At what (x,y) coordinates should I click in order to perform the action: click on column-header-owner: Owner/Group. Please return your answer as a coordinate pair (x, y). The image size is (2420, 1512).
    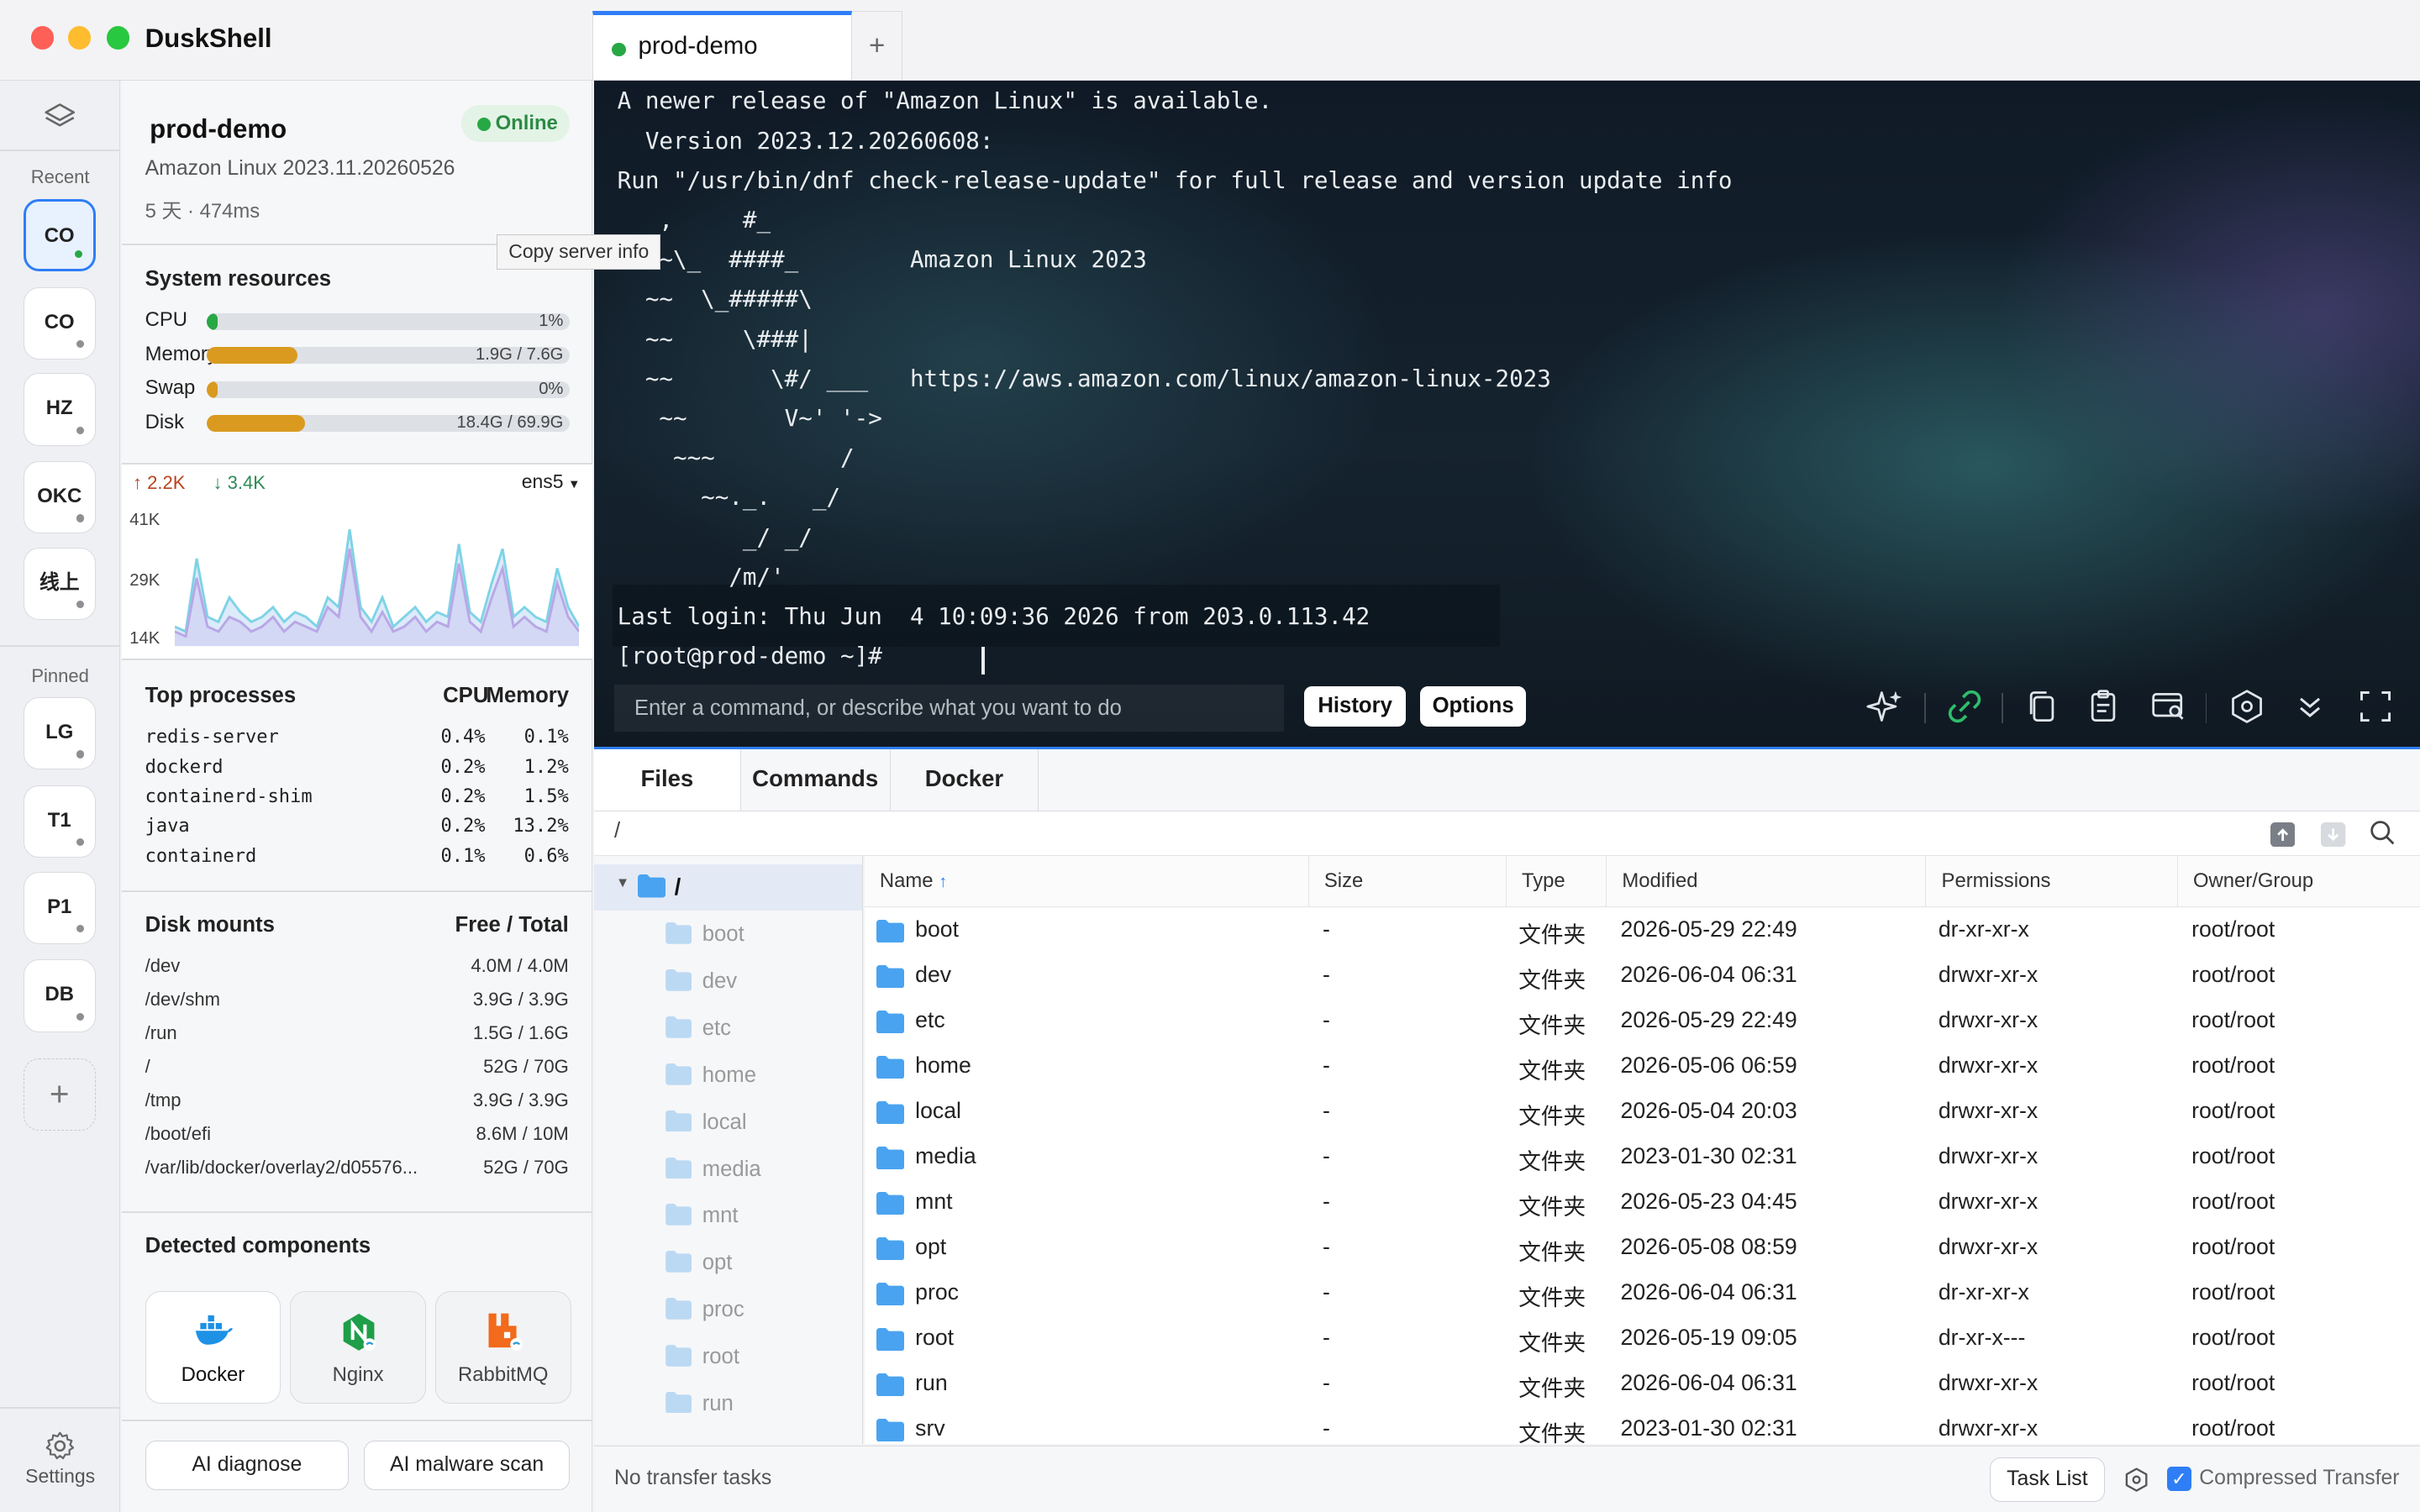
    Looking at the image, I should click on (2299, 881).